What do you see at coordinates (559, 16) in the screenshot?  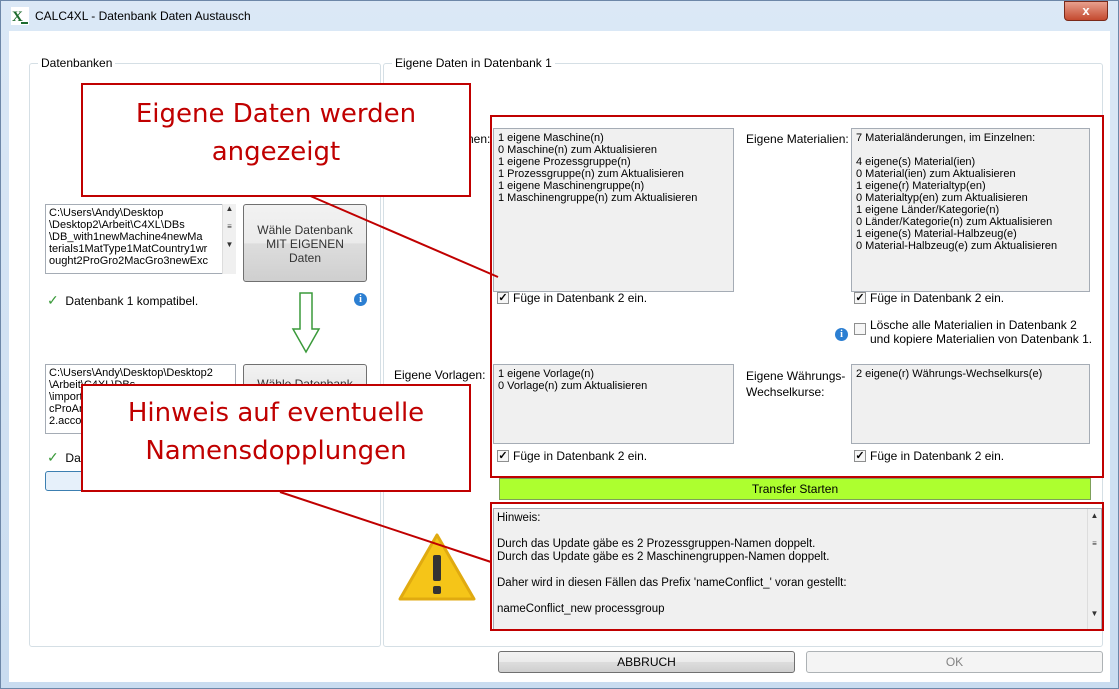 I see `title-bar: X CALC4XL - Datenbank Daten Austausch x` at bounding box center [559, 16].